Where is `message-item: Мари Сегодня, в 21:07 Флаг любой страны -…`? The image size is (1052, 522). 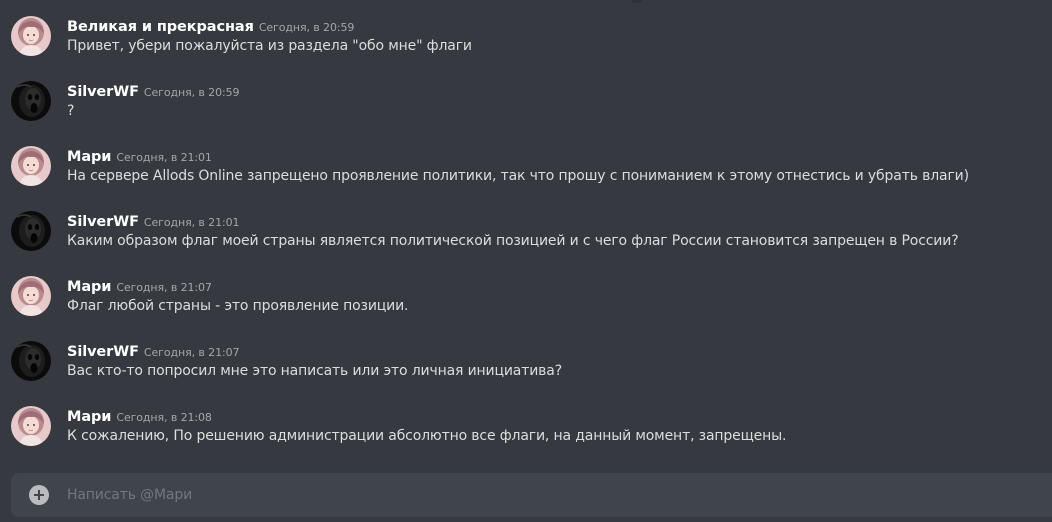
message-item: Мари Сегодня, в 21:07 Флаг любой страны -… is located at coordinates (526, 291).